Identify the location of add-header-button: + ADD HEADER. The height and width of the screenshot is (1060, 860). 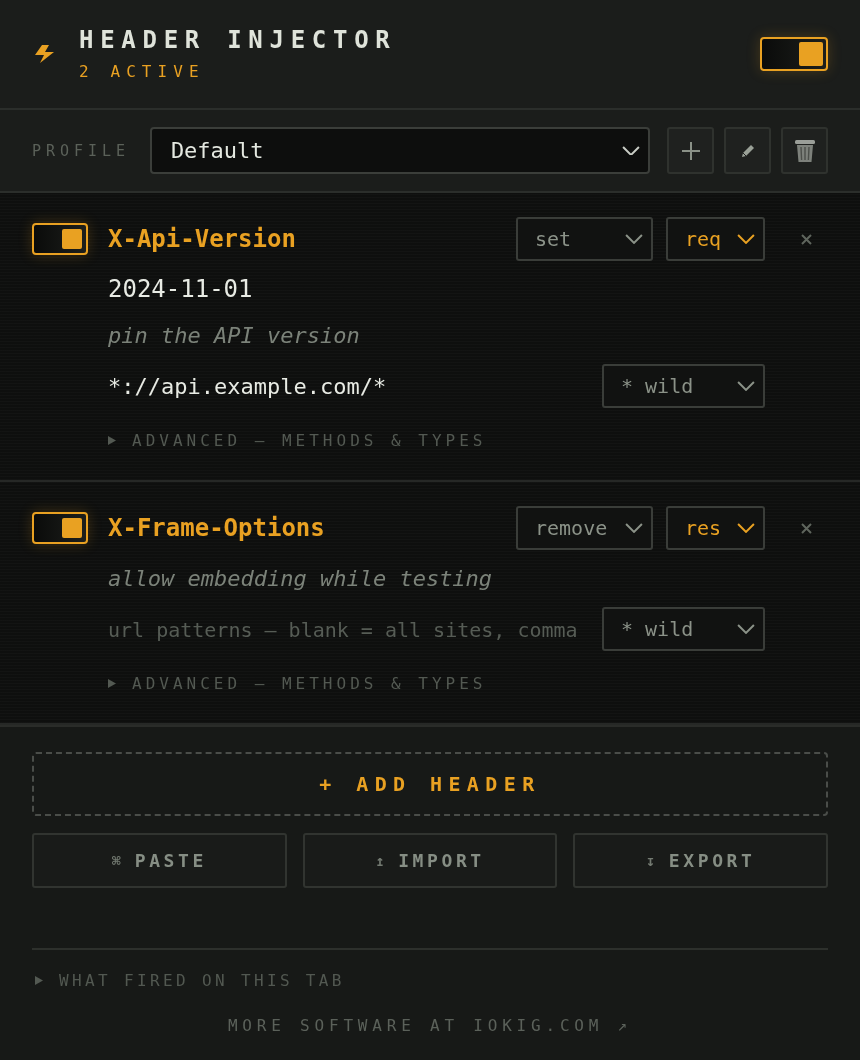
(430, 784).